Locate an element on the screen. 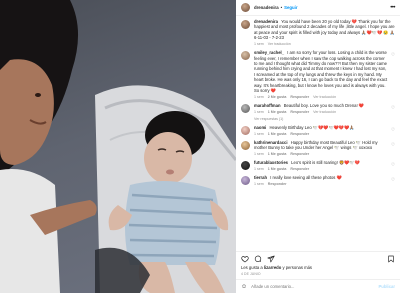 The height and width of the screenshot is (293, 400). caption-avatar is located at coordinates (245, 24).